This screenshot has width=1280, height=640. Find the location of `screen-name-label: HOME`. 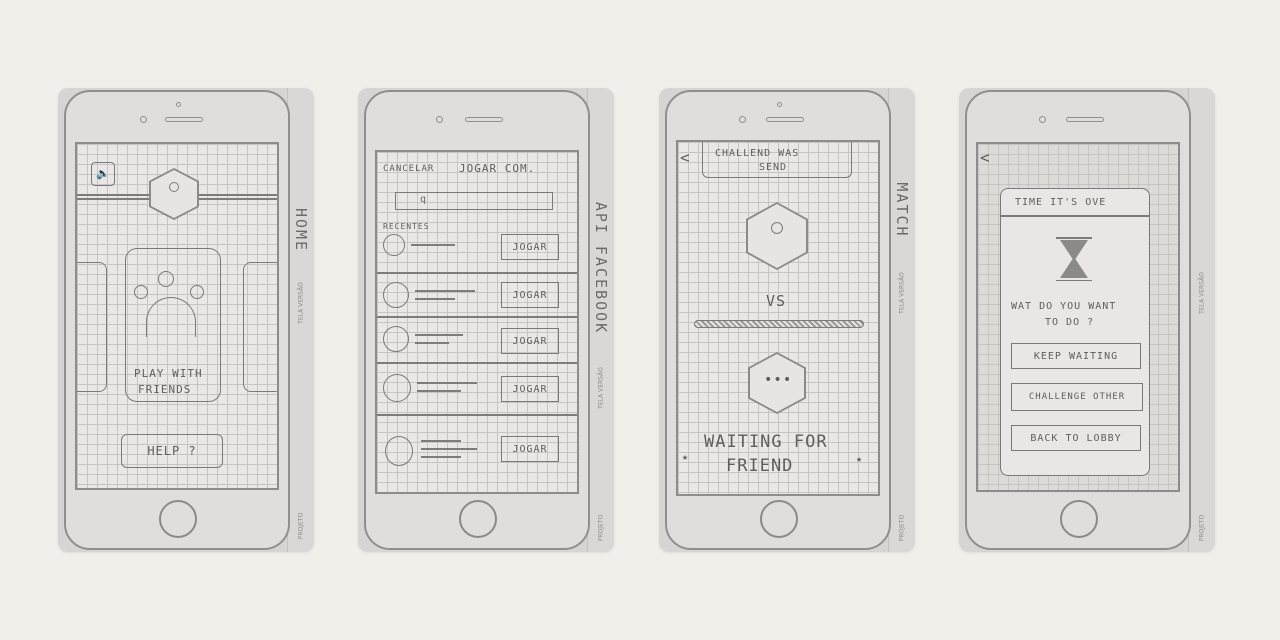

screen-name-label: HOME is located at coordinates (301, 230).